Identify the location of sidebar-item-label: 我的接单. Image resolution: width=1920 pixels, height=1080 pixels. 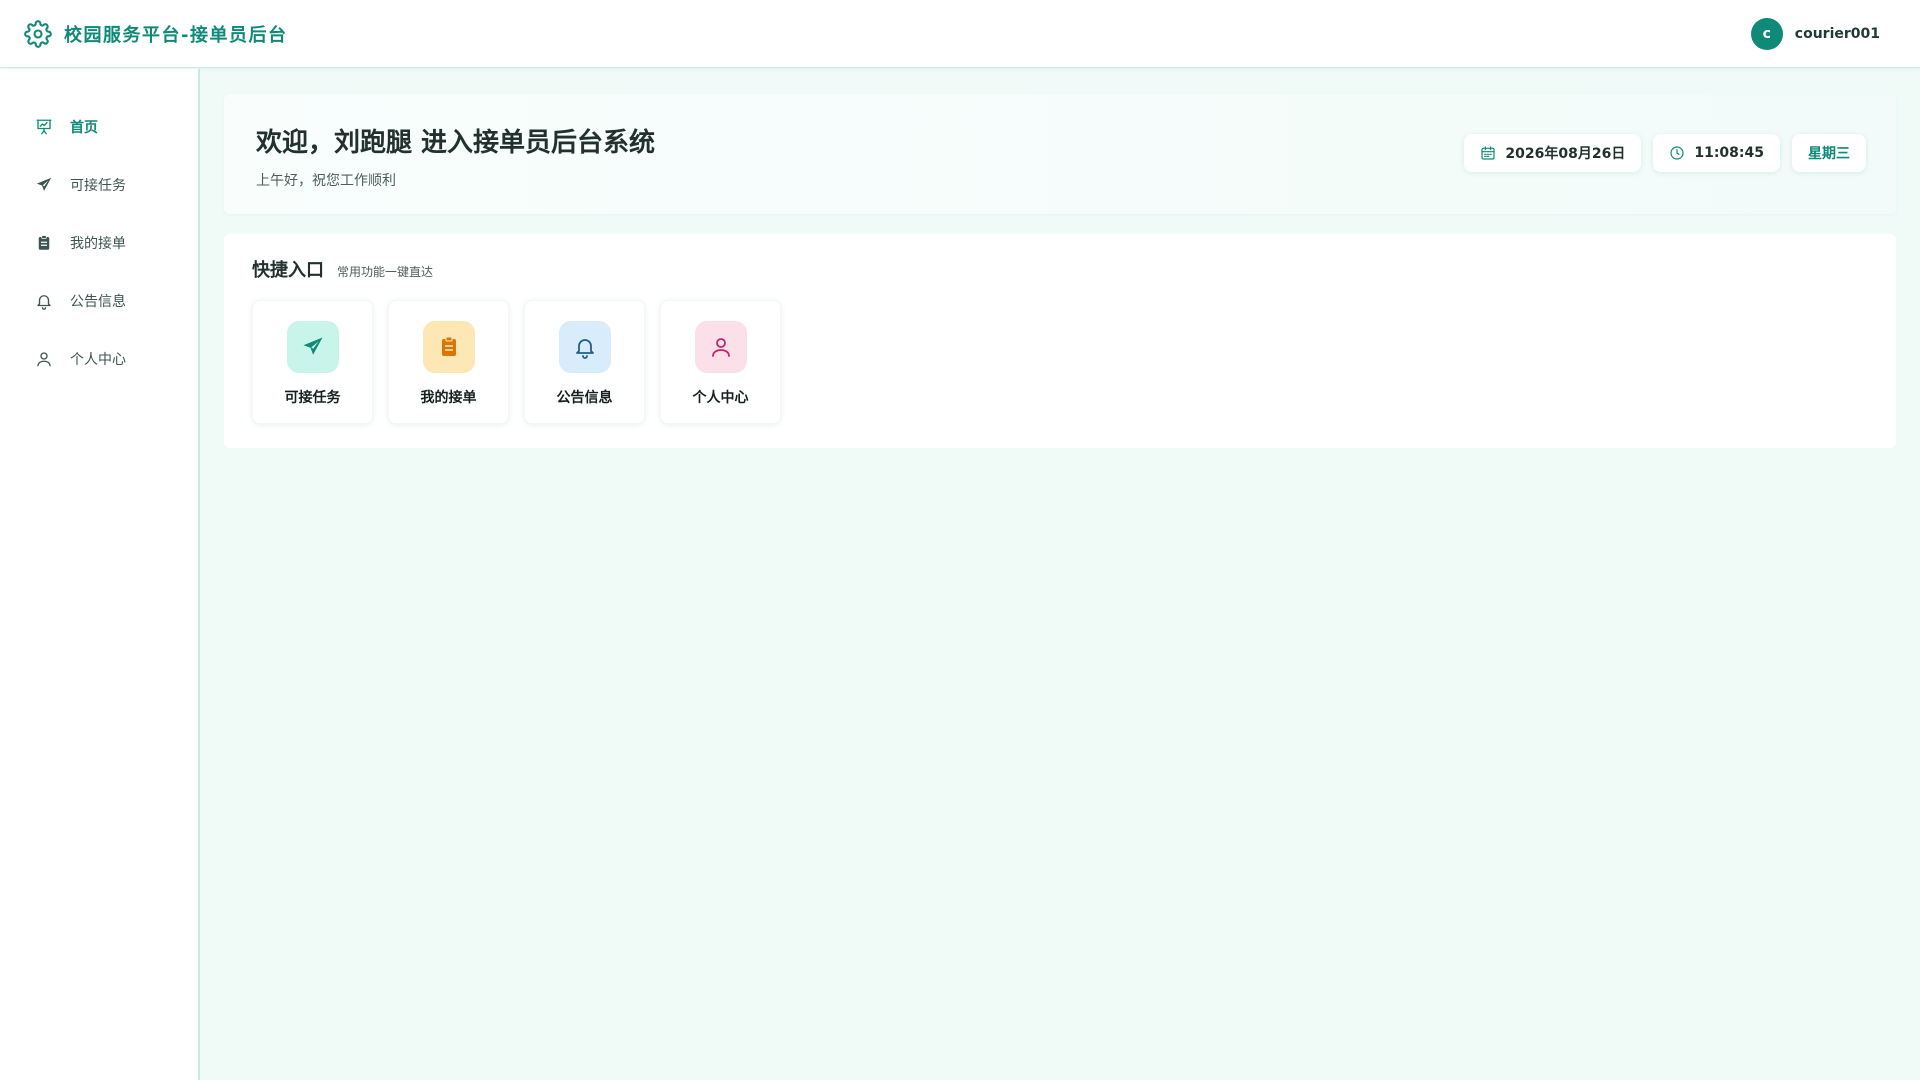
(98, 244).